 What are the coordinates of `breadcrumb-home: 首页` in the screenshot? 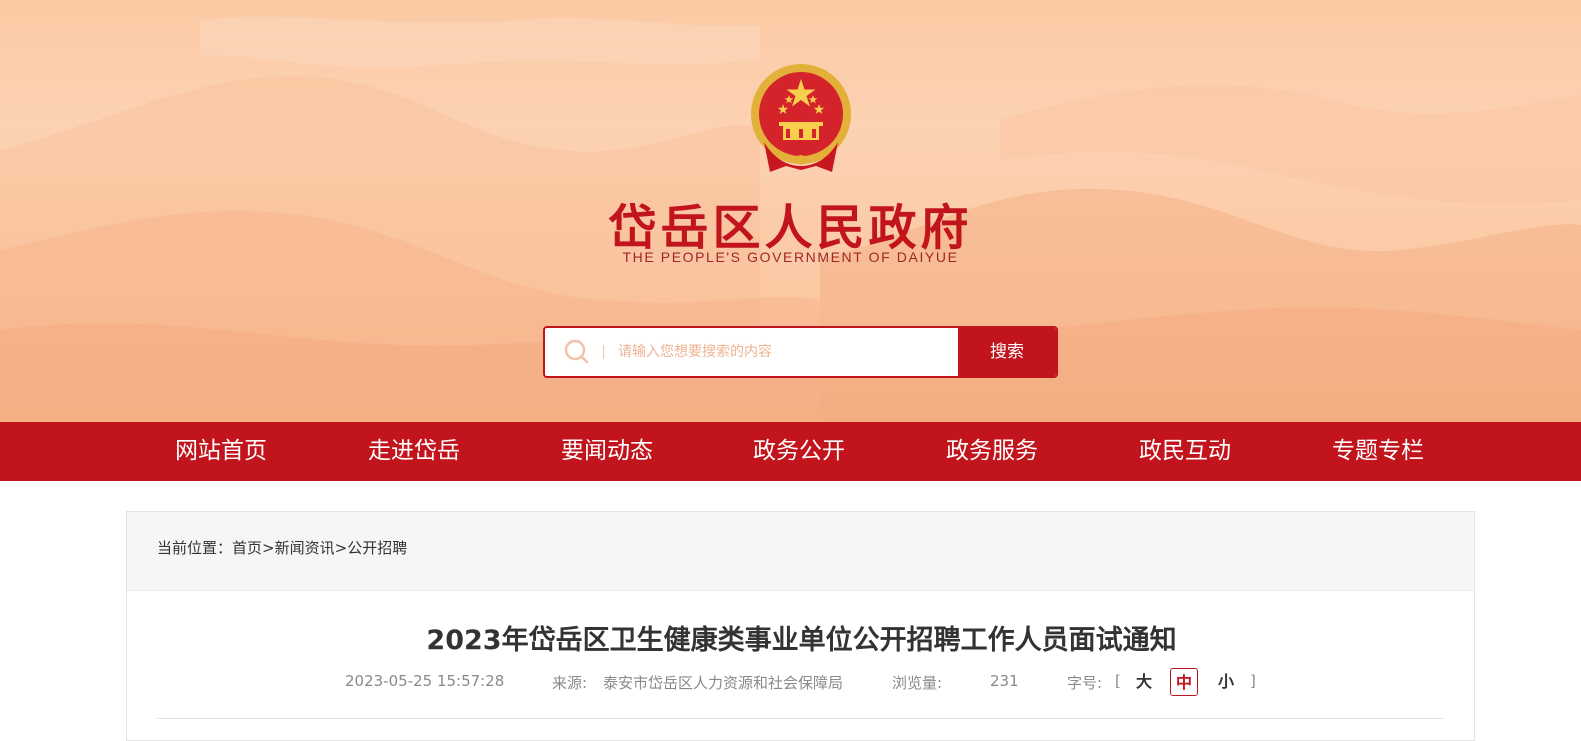 It's located at (247, 548).